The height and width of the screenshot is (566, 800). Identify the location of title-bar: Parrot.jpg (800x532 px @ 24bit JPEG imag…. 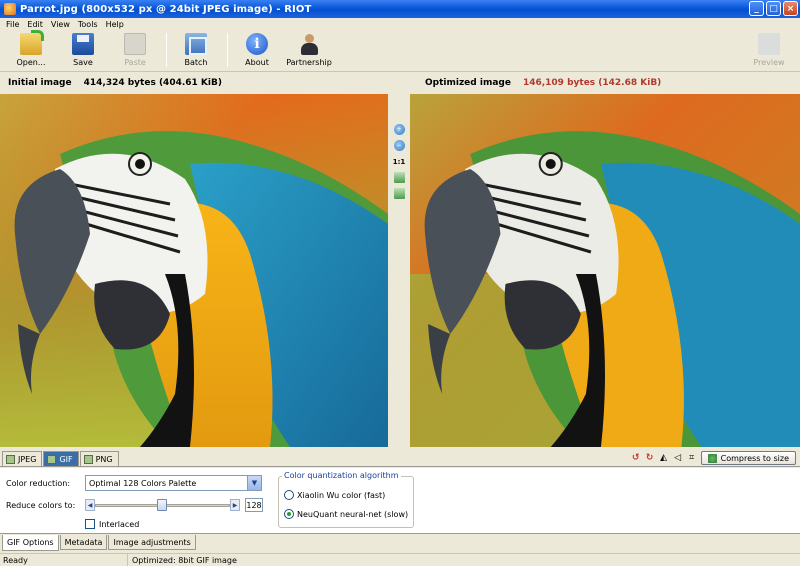
(400, 9).